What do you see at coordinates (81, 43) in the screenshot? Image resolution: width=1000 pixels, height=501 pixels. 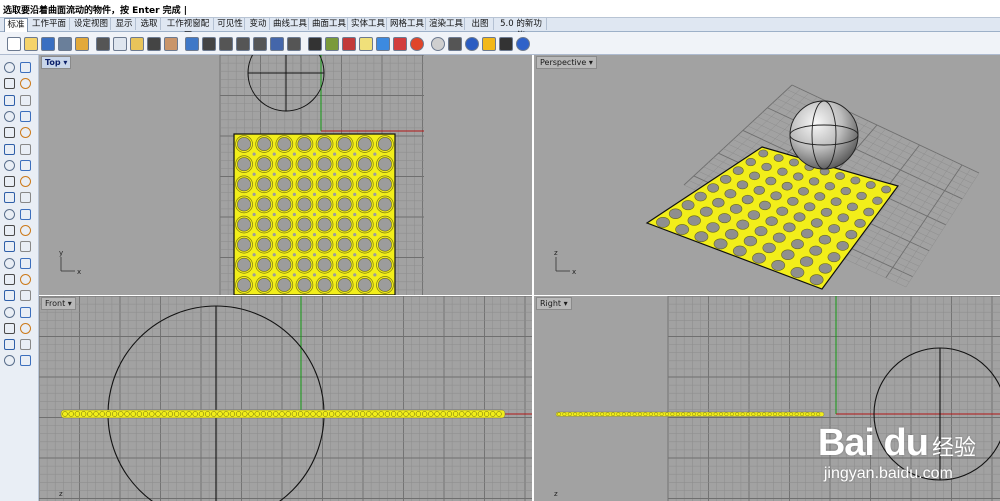 I see `import-icon` at bounding box center [81, 43].